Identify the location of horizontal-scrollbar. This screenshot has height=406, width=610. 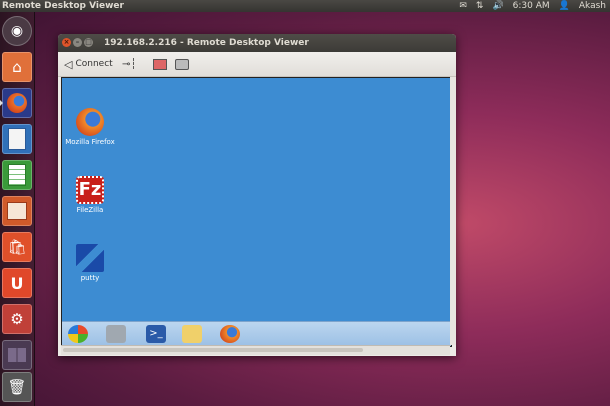
(255, 350).